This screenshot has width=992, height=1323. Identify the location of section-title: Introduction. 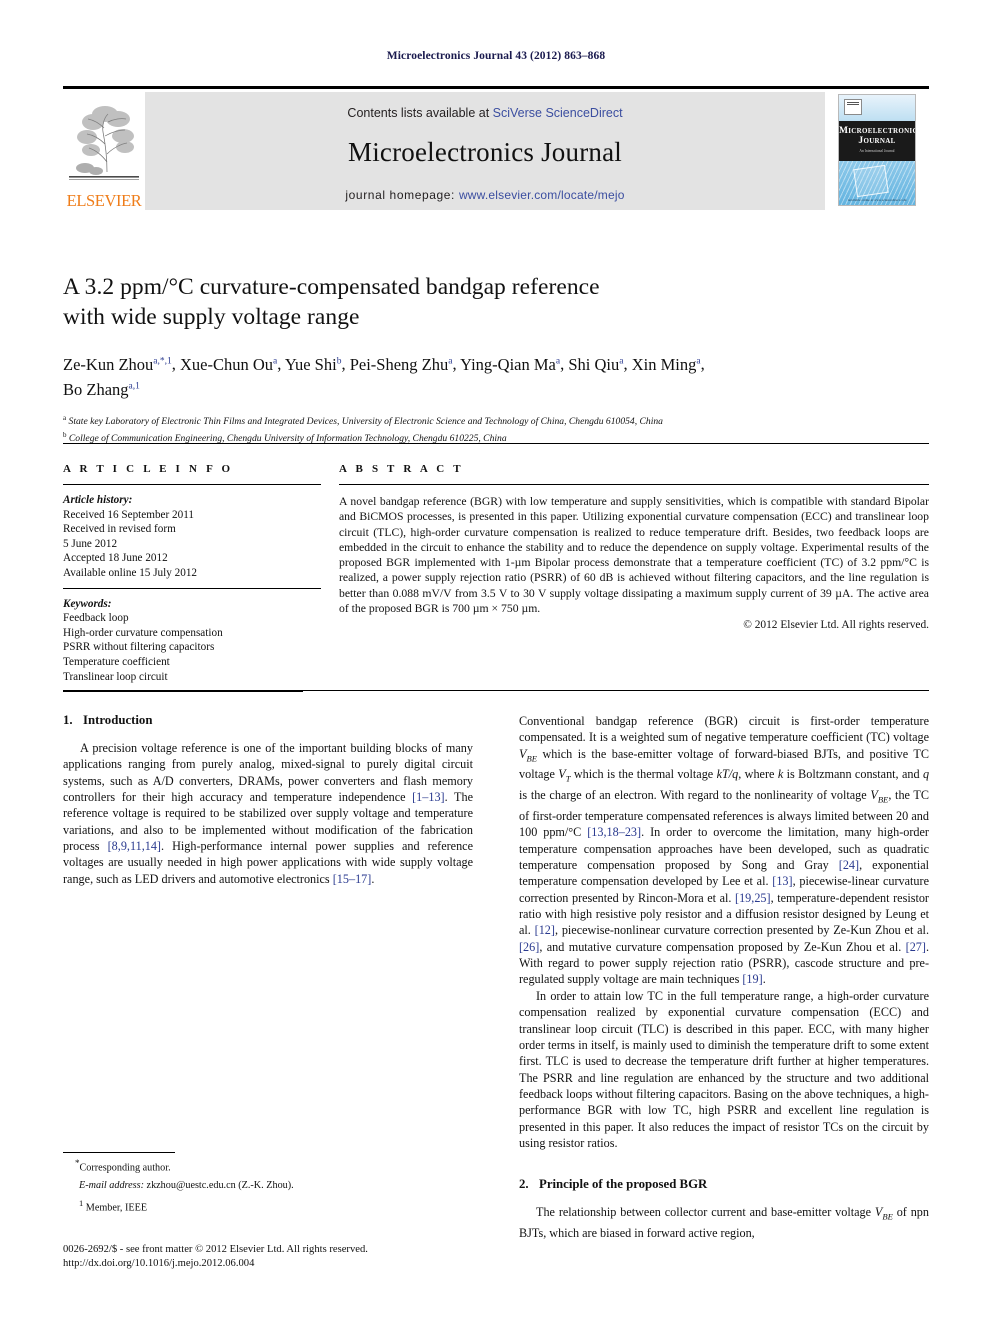
(118, 720).